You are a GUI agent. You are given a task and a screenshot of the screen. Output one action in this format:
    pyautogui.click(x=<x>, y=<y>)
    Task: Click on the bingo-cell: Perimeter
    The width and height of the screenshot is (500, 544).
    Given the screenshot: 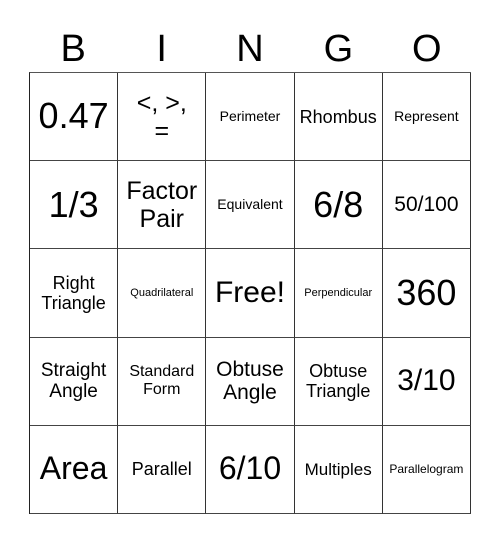 What is the action you would take?
    pyautogui.click(x=250, y=117)
    